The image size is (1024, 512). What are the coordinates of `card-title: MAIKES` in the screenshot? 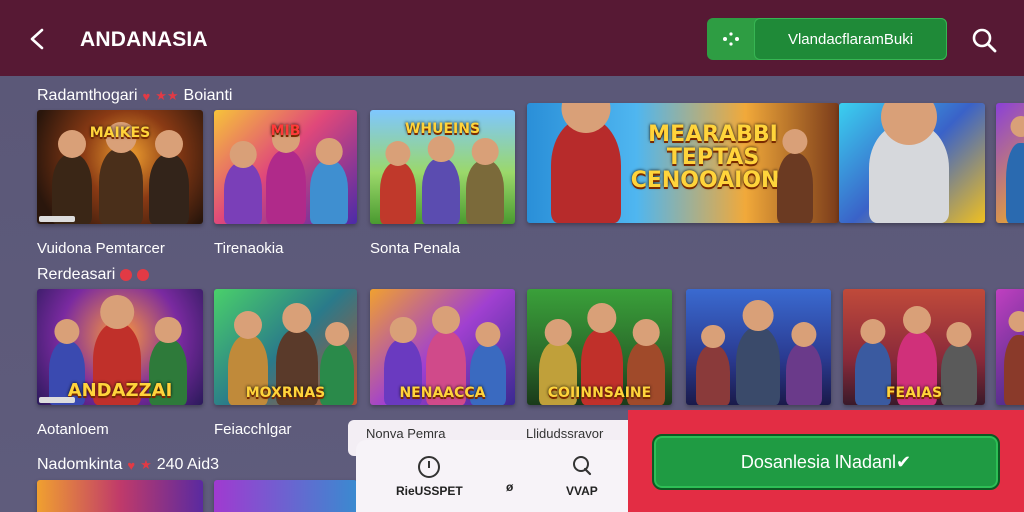 It's located at (120, 133).